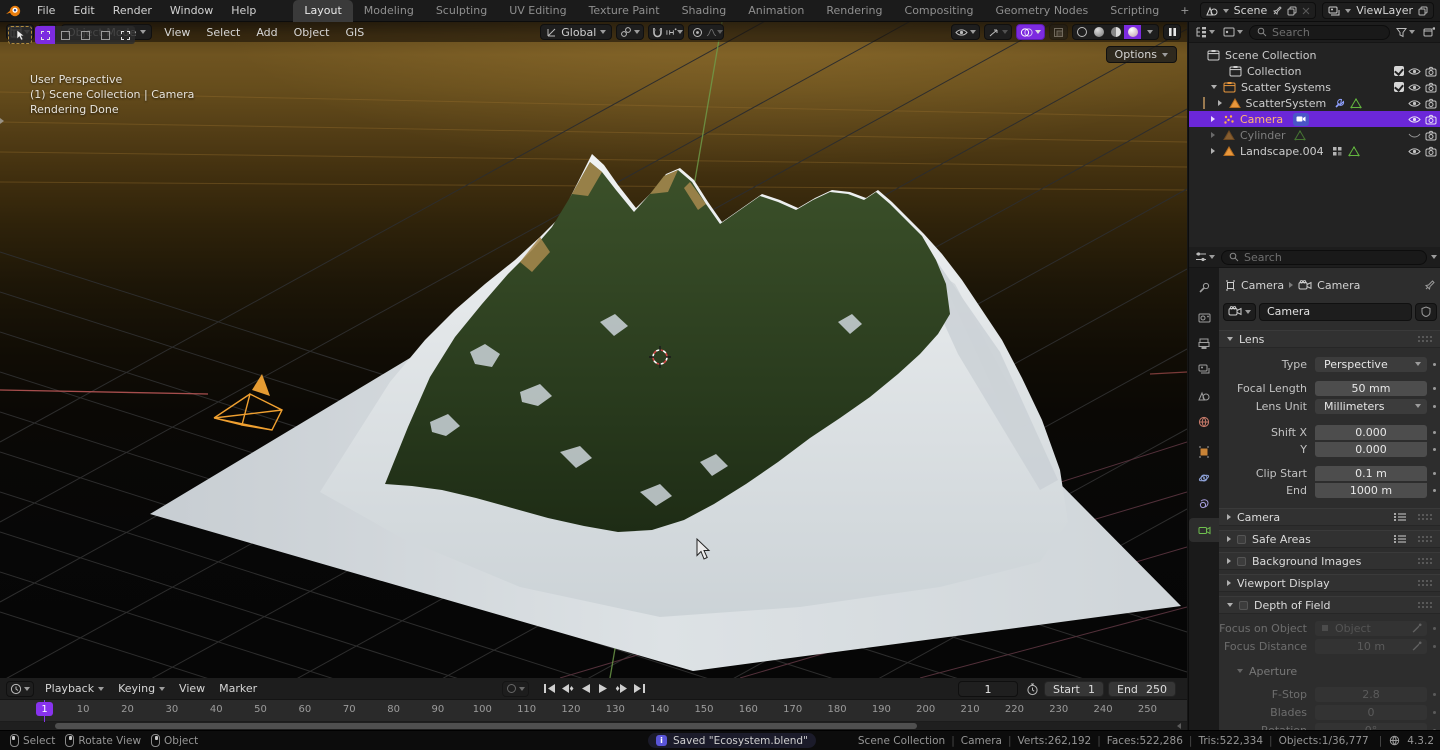 The width and height of the screenshot is (1440, 750). I want to click on aperture-subpanel-header: Aperture, so click(1329, 671).